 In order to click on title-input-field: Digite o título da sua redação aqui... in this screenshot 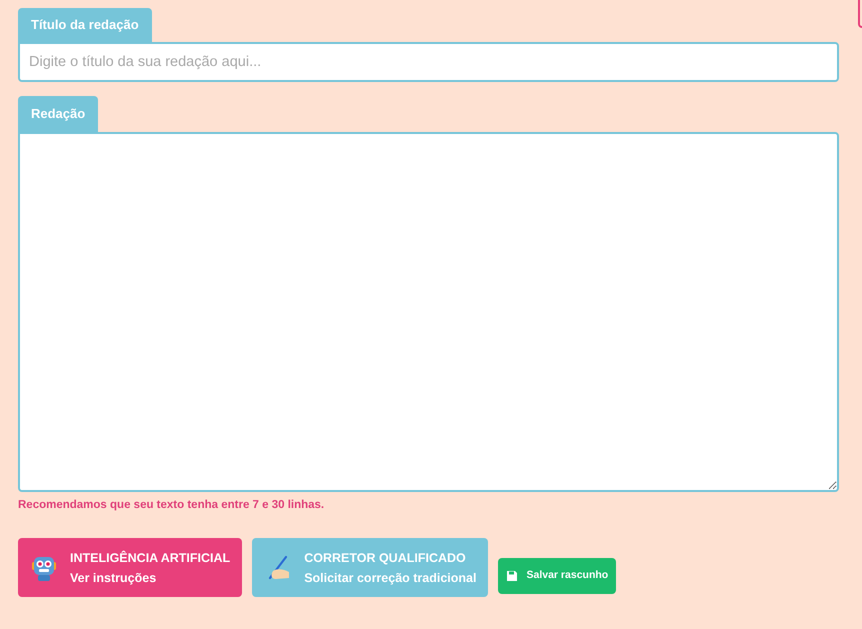, I will do `click(428, 62)`.